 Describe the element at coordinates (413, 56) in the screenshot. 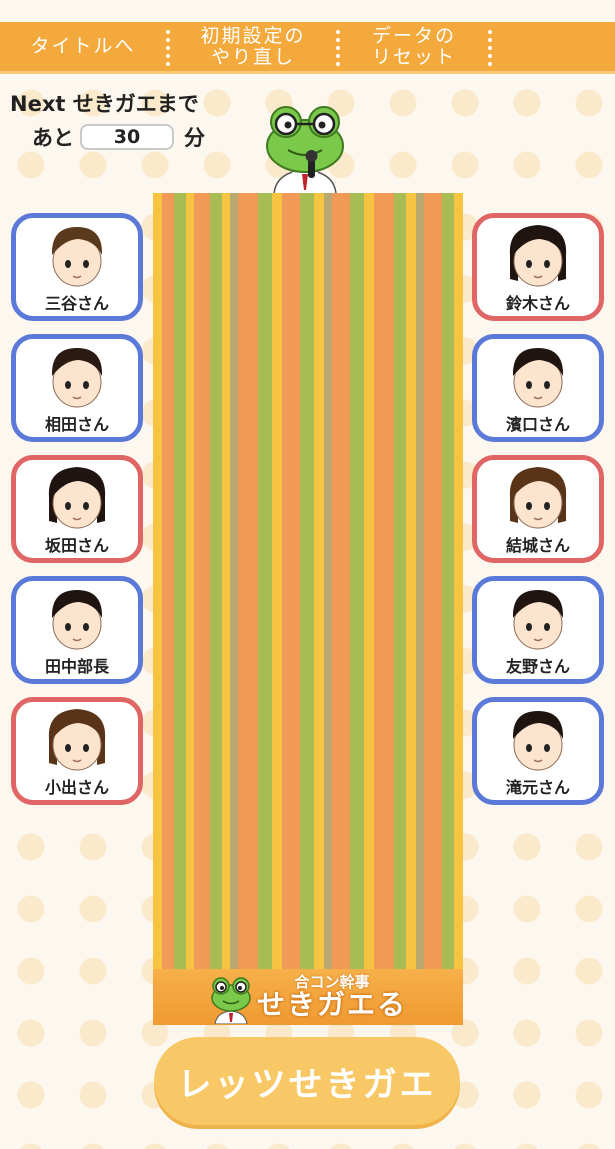

I see `reset-data-label-2: リセット` at that location.